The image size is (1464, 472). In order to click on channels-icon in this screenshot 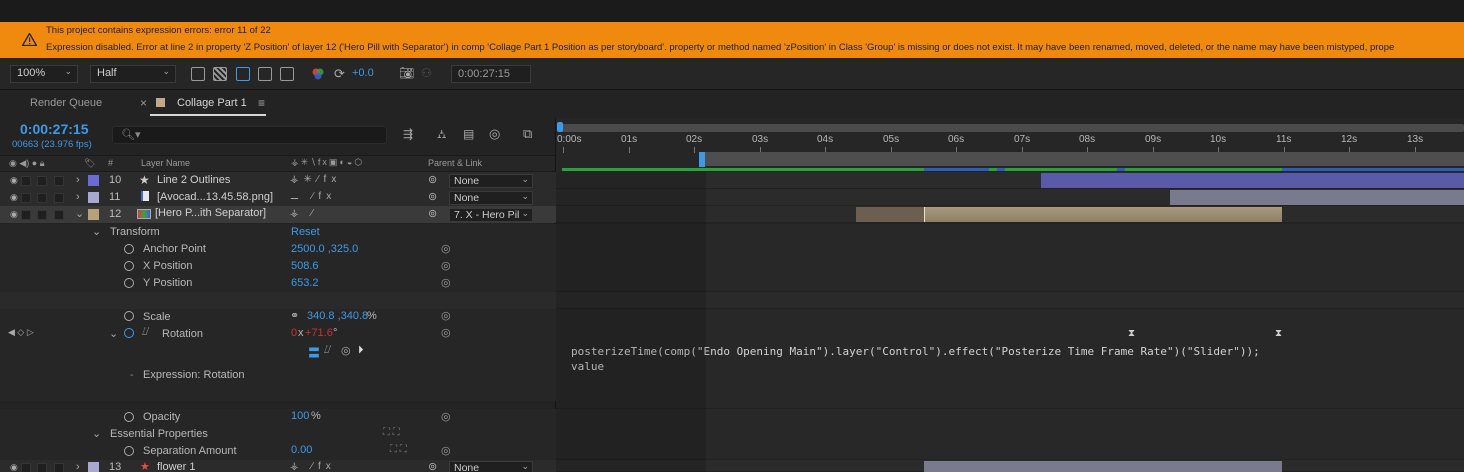, I will do `click(318, 74)`.